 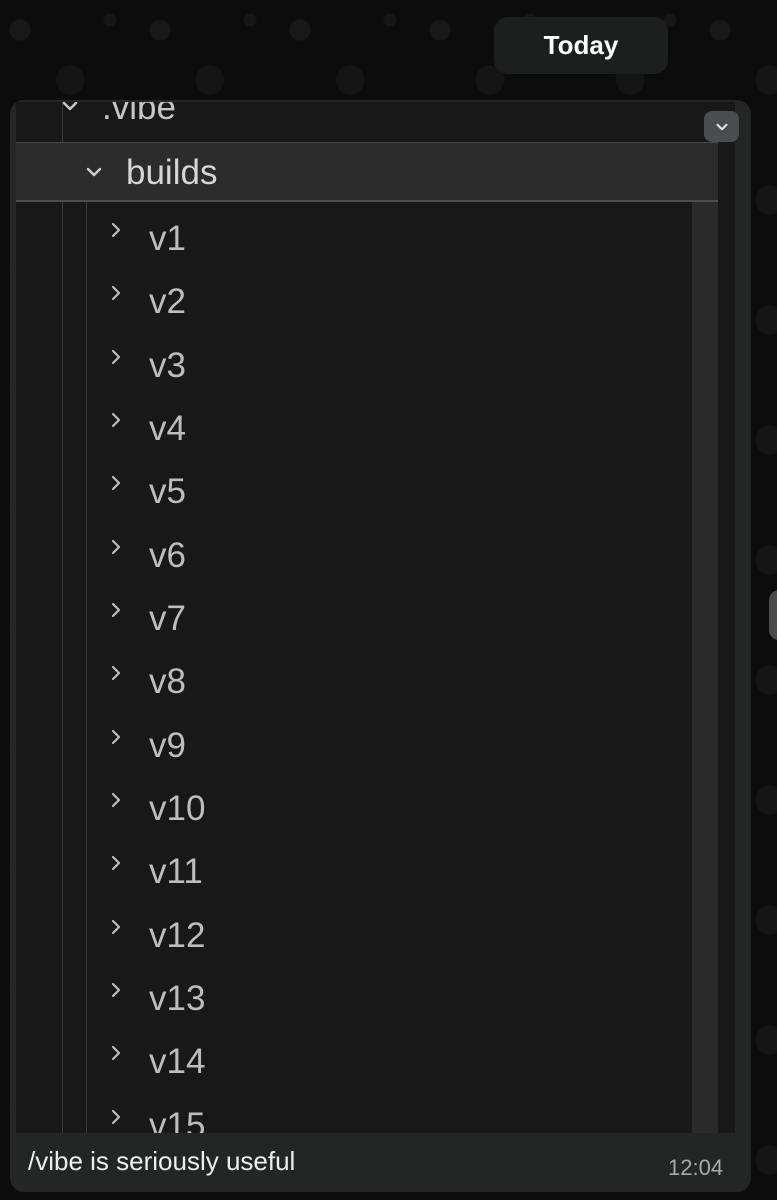 What do you see at coordinates (162, 1161) in the screenshot?
I see `message-text: /vibe is seriously useful` at bounding box center [162, 1161].